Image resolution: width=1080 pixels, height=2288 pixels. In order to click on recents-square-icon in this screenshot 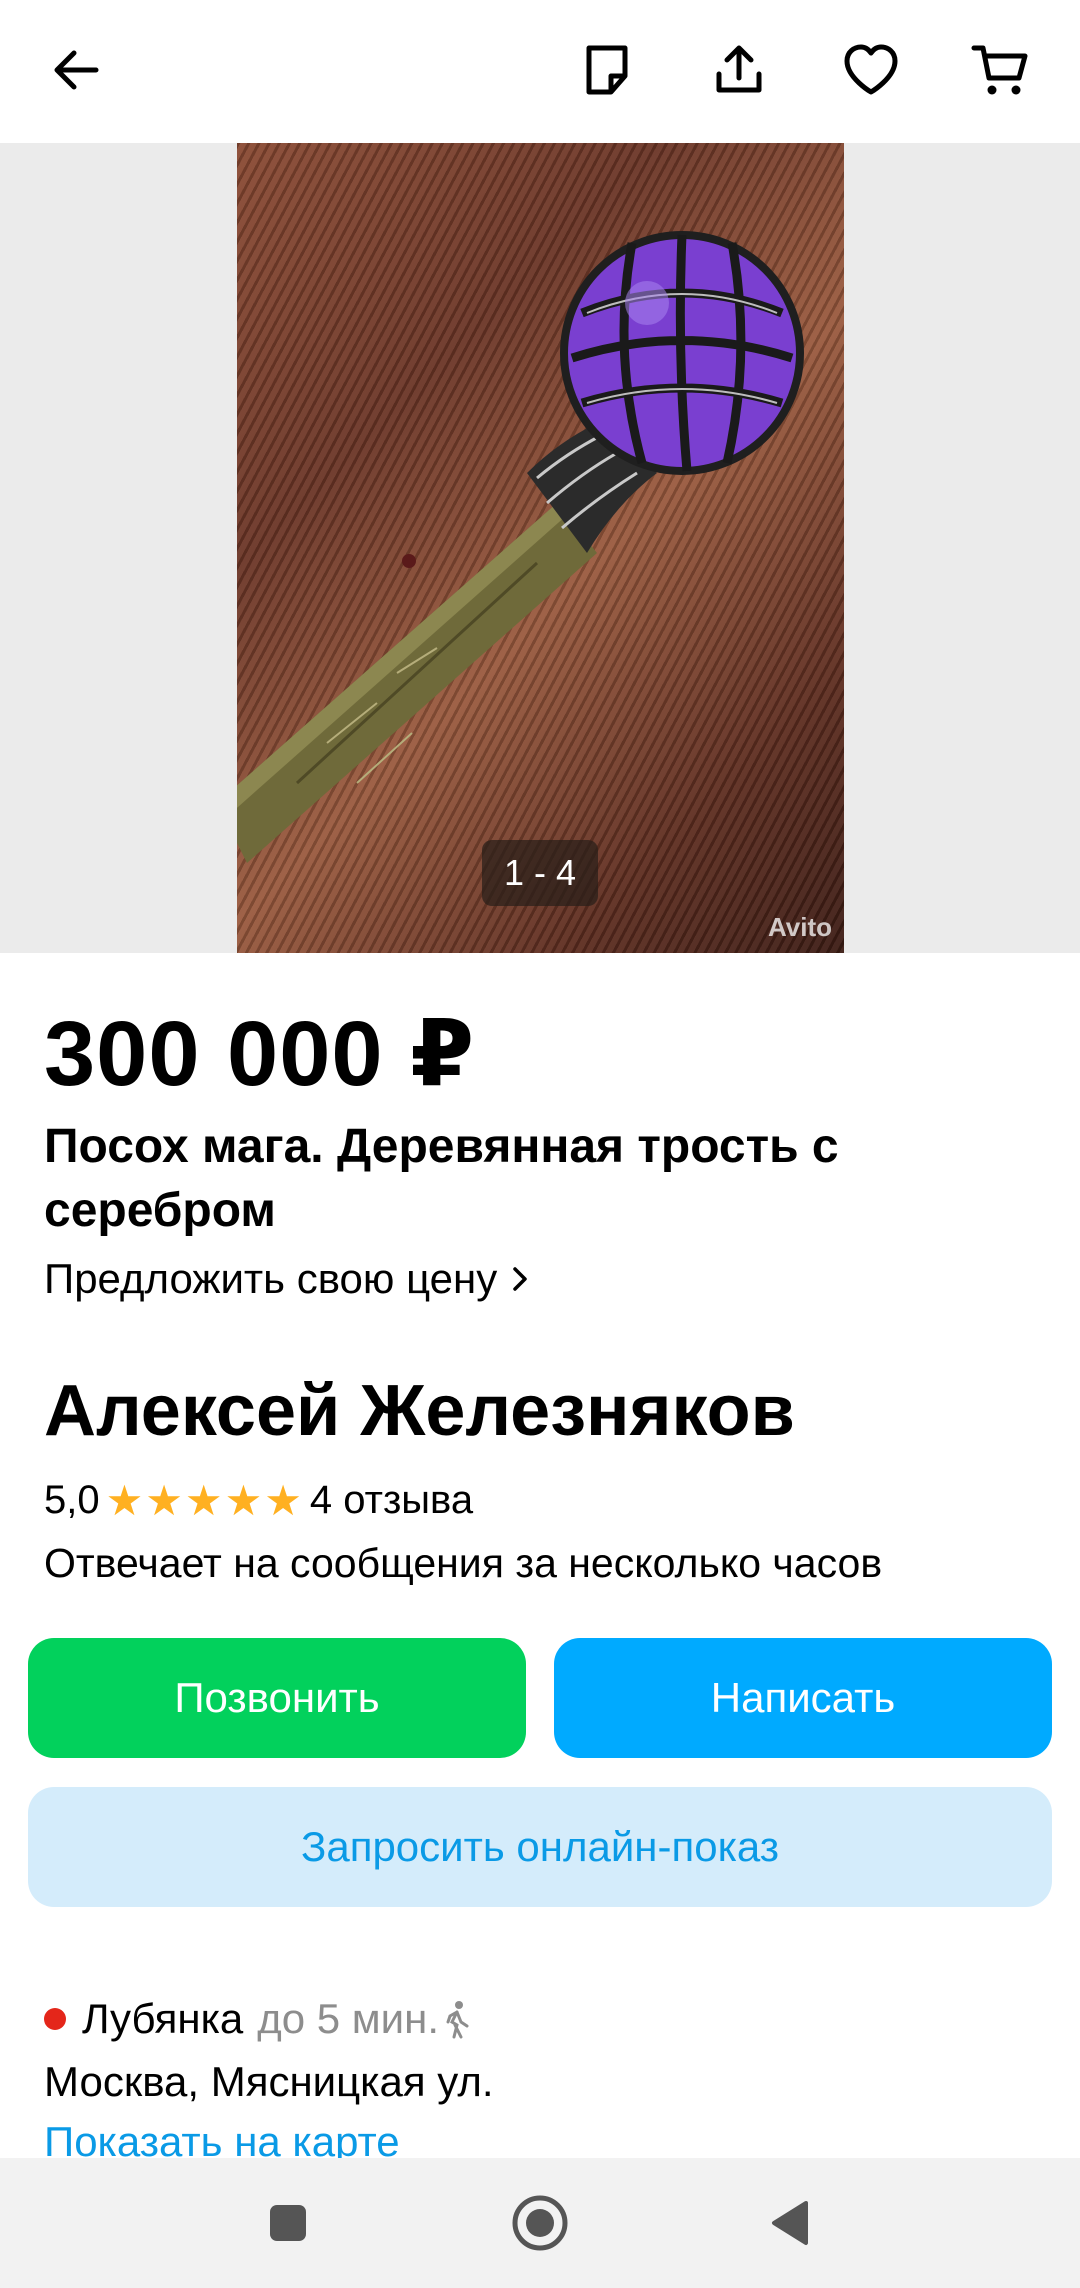, I will do `click(288, 2223)`.